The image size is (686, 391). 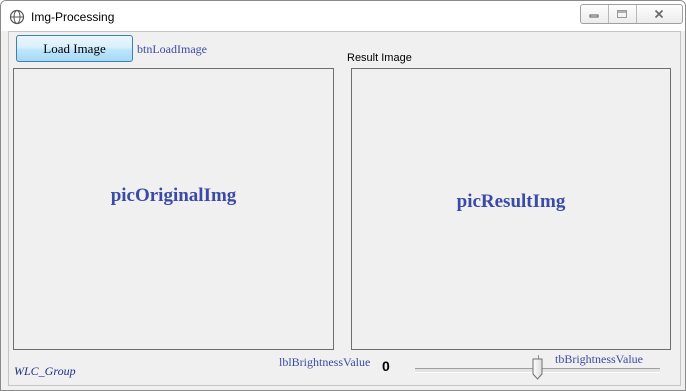 I want to click on close-icon, so click(x=659, y=14).